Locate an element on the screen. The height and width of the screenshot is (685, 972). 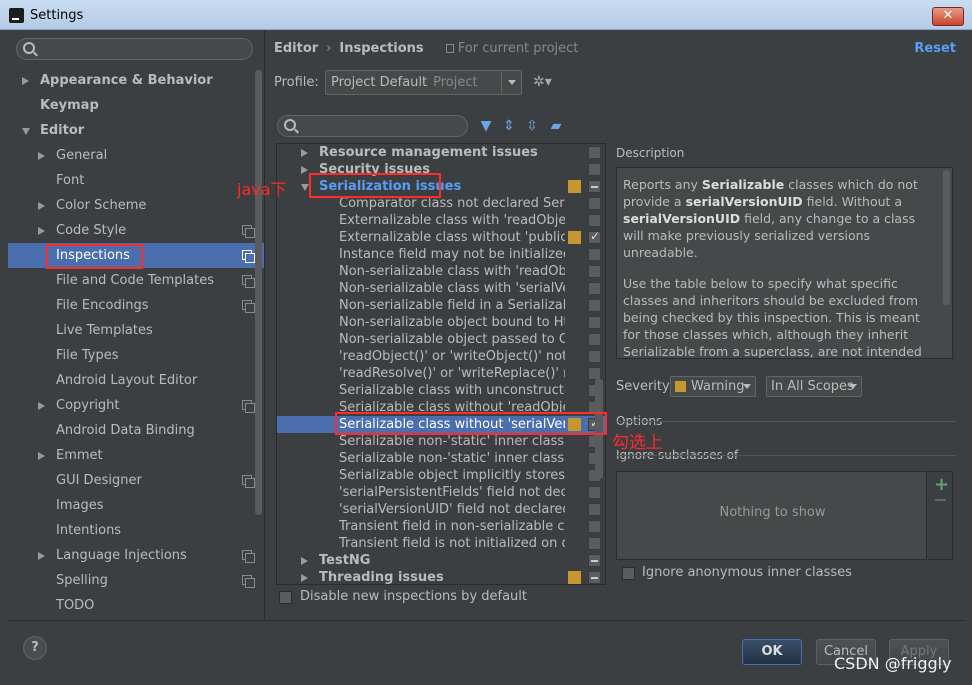
collapse-all-icon: ⇳ is located at coordinates (532, 126).